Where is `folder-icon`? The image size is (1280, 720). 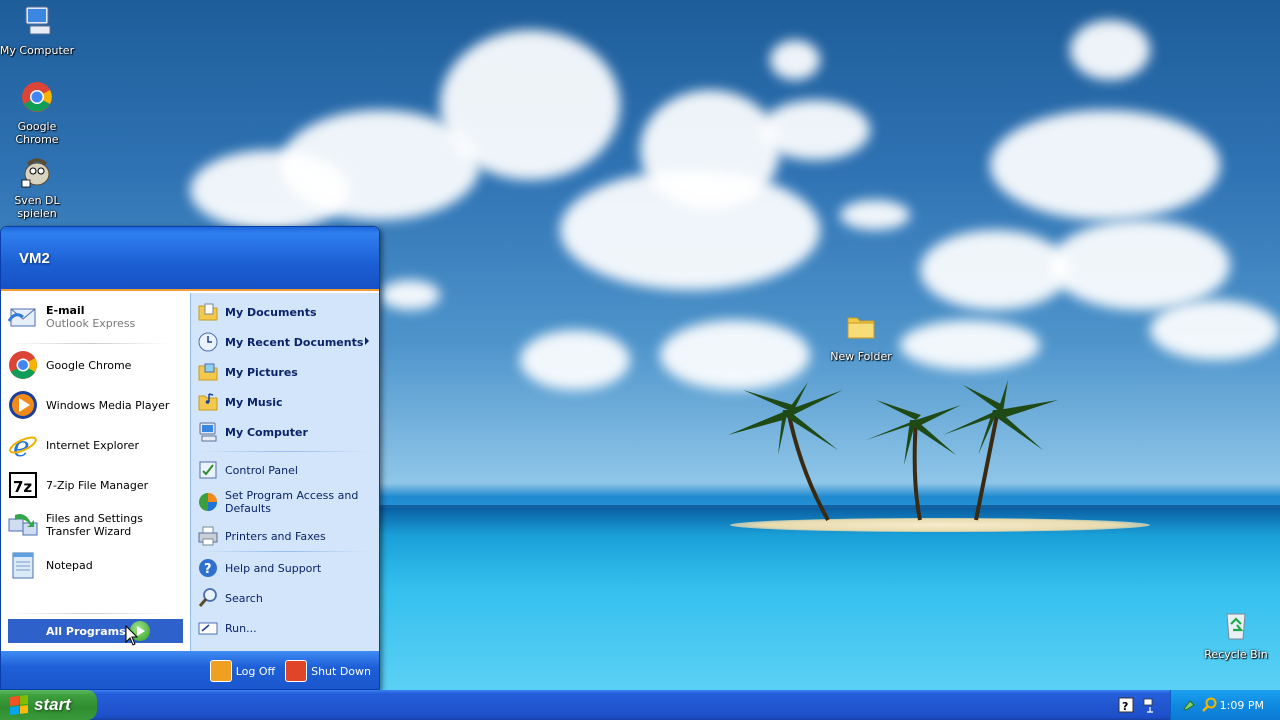
folder-icon is located at coordinates (861, 328).